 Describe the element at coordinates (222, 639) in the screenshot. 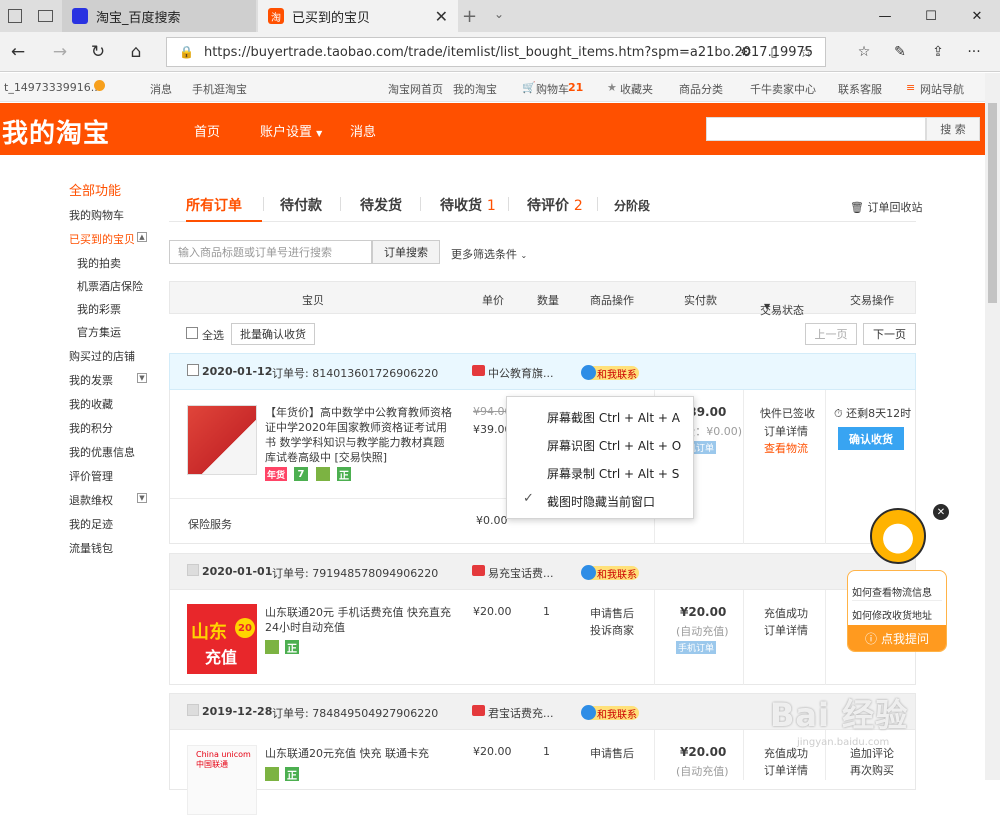

I see `product-thumbnail: 山东 充值 20` at that location.